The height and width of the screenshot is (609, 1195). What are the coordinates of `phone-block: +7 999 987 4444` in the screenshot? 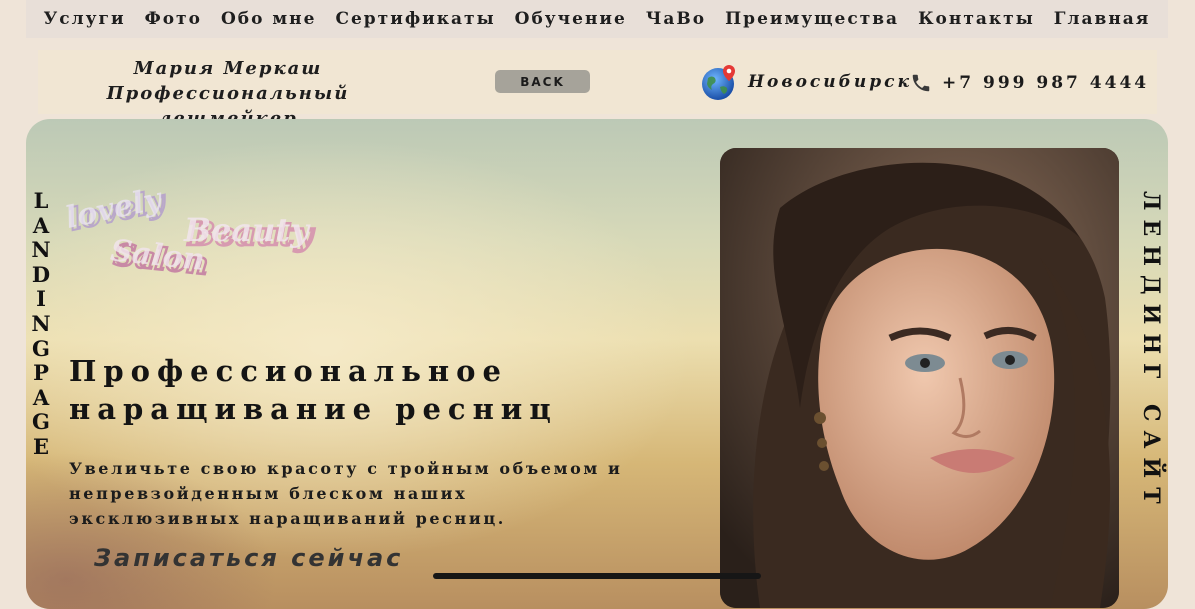 It's located at (1029, 83).